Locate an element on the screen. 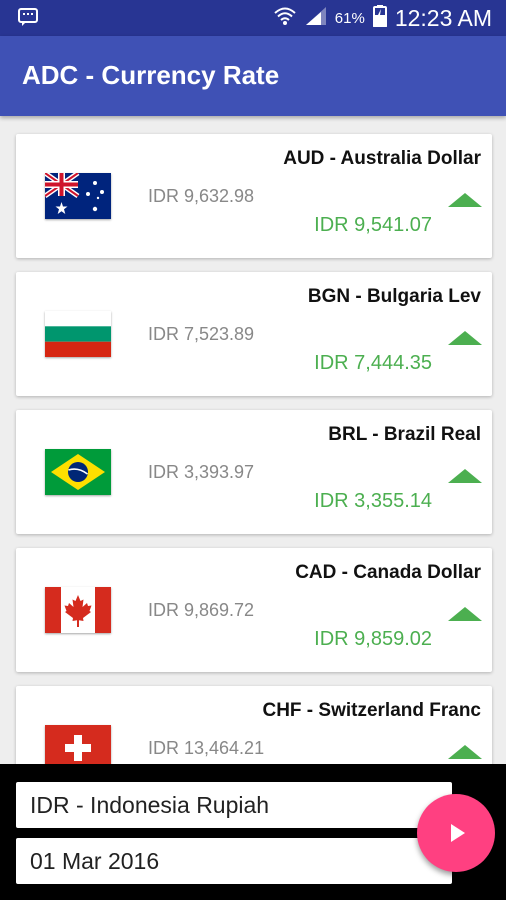 This screenshot has width=506, height=900. sell-rate: IDR 7,444.35 is located at coordinates (373, 363).